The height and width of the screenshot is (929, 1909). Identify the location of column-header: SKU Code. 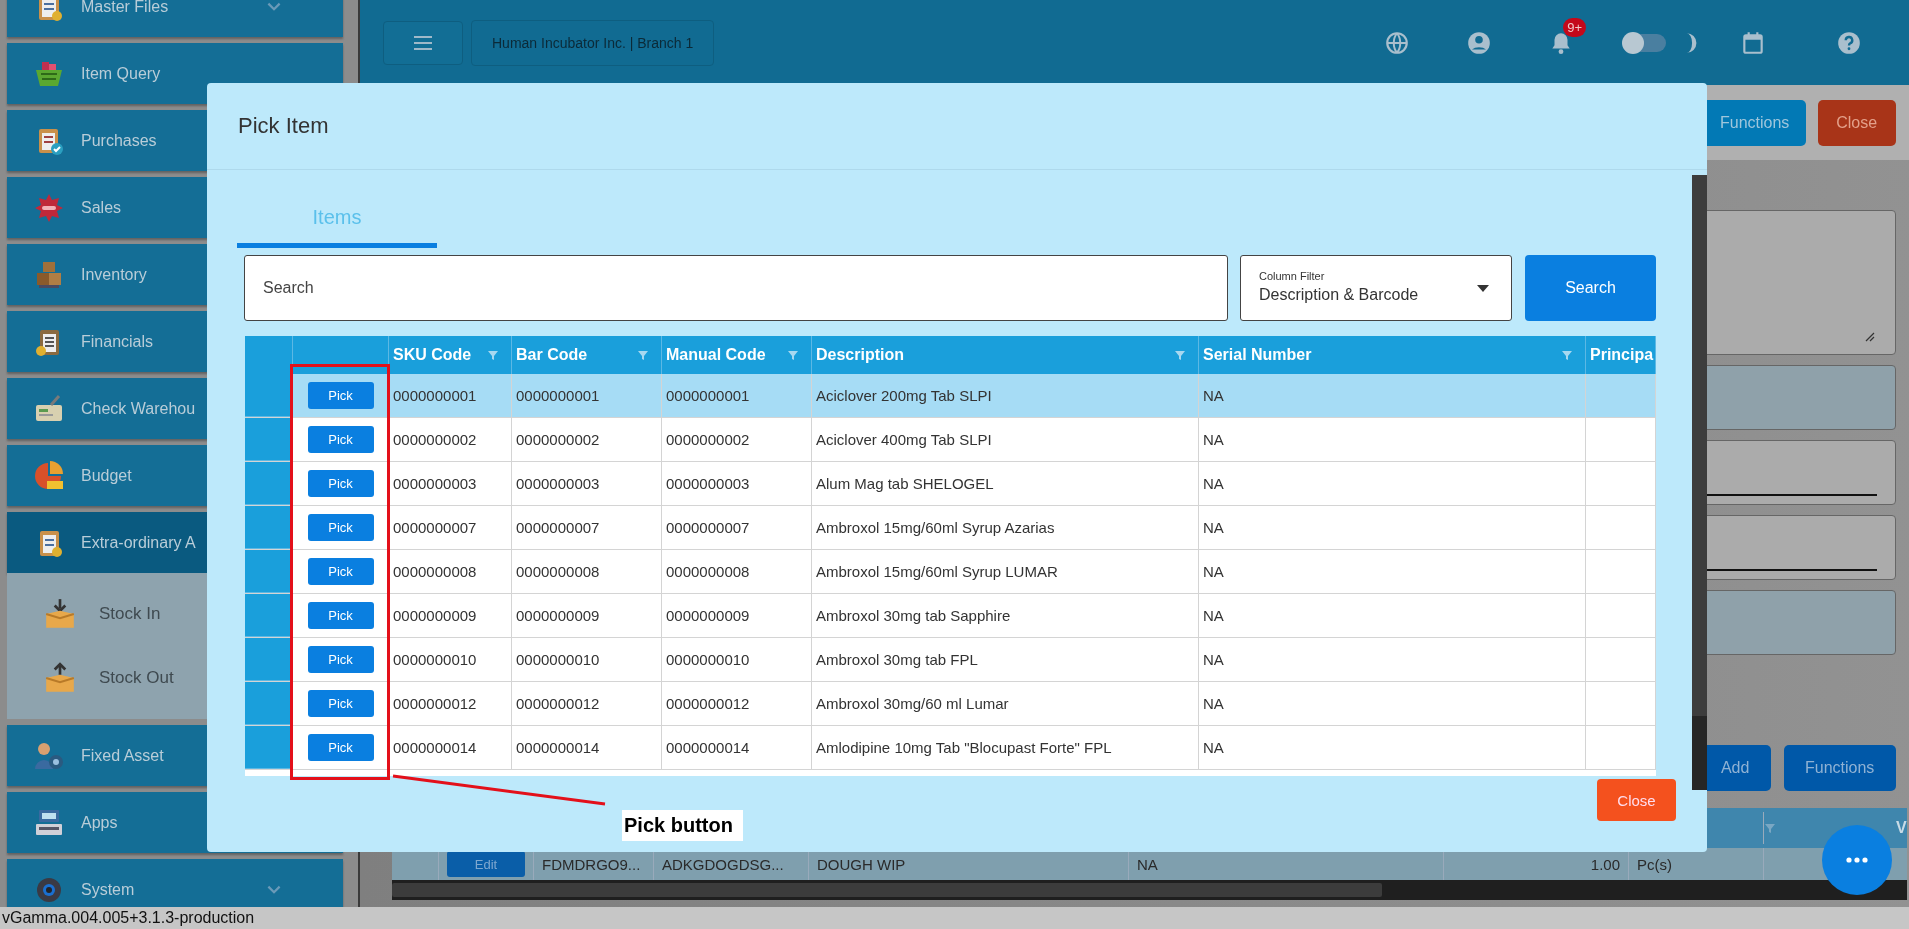
(432, 355).